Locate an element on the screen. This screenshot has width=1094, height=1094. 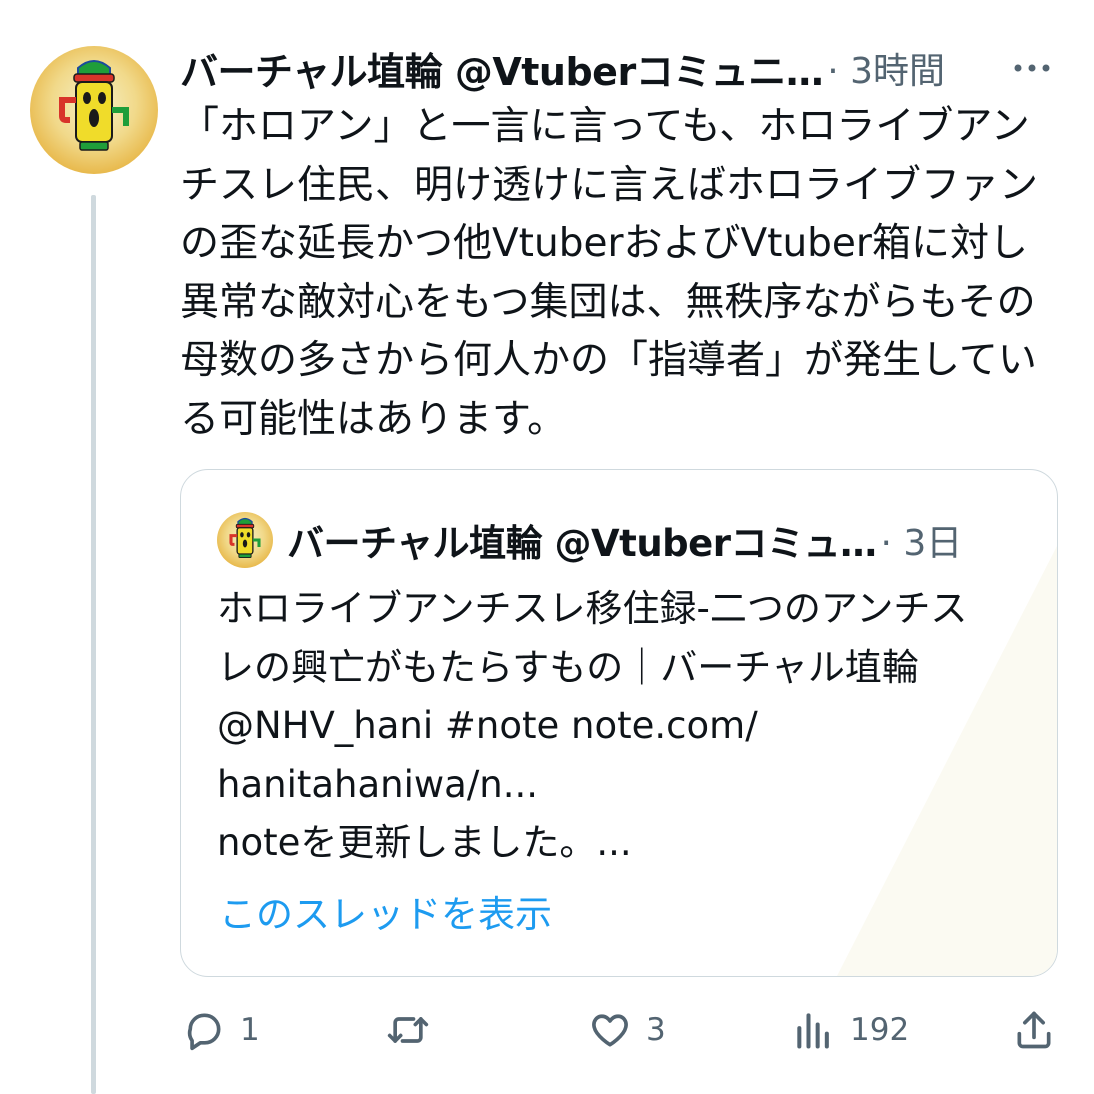
reply-button: 1 is located at coordinates (221, 1030).